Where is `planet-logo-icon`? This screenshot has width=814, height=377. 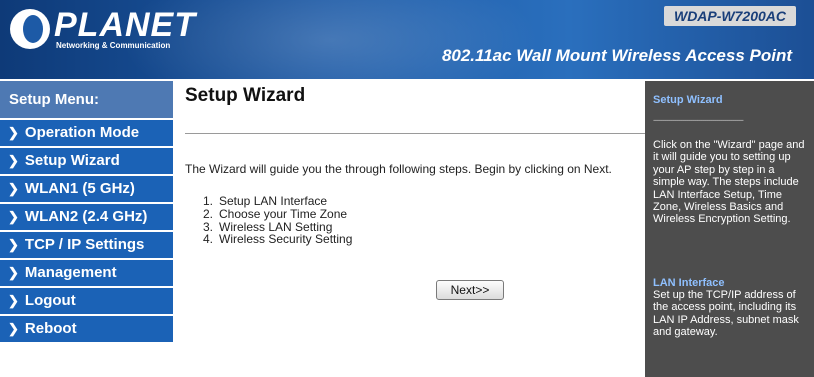 planet-logo-icon is located at coordinates (30, 29).